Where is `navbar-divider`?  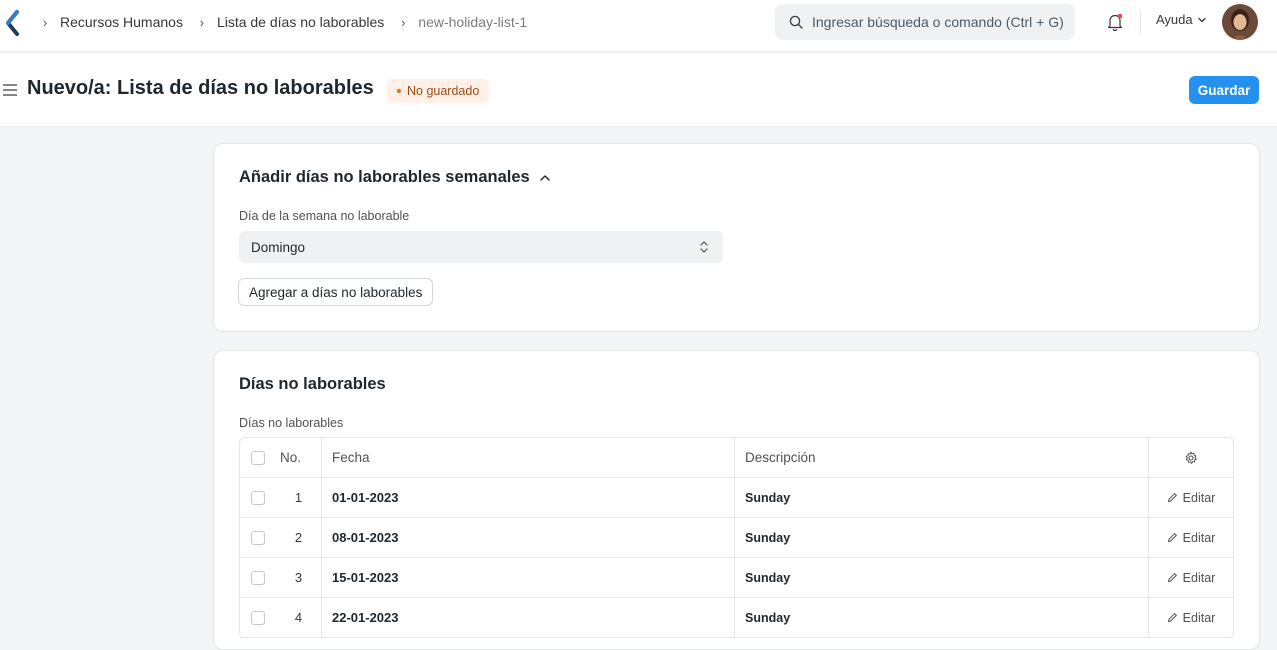
navbar-divider is located at coordinates (1140, 22).